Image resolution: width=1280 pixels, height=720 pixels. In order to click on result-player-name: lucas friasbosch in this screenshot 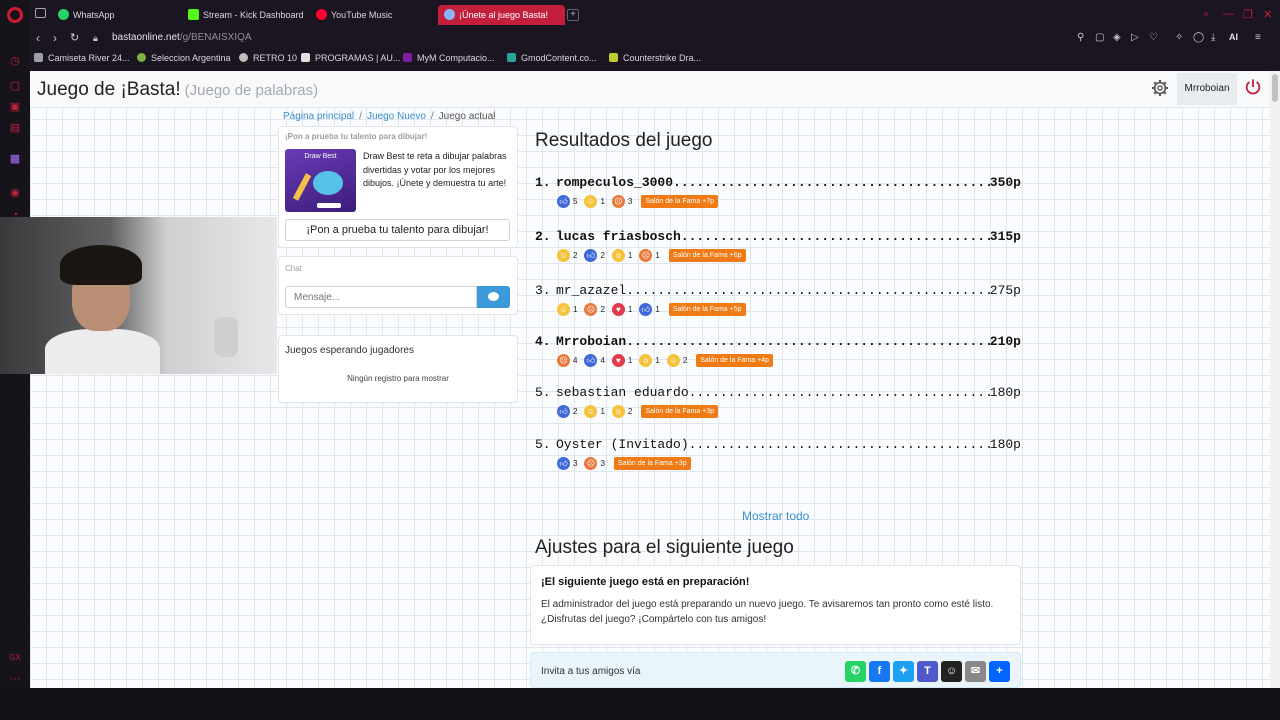, I will do `click(618, 237)`.